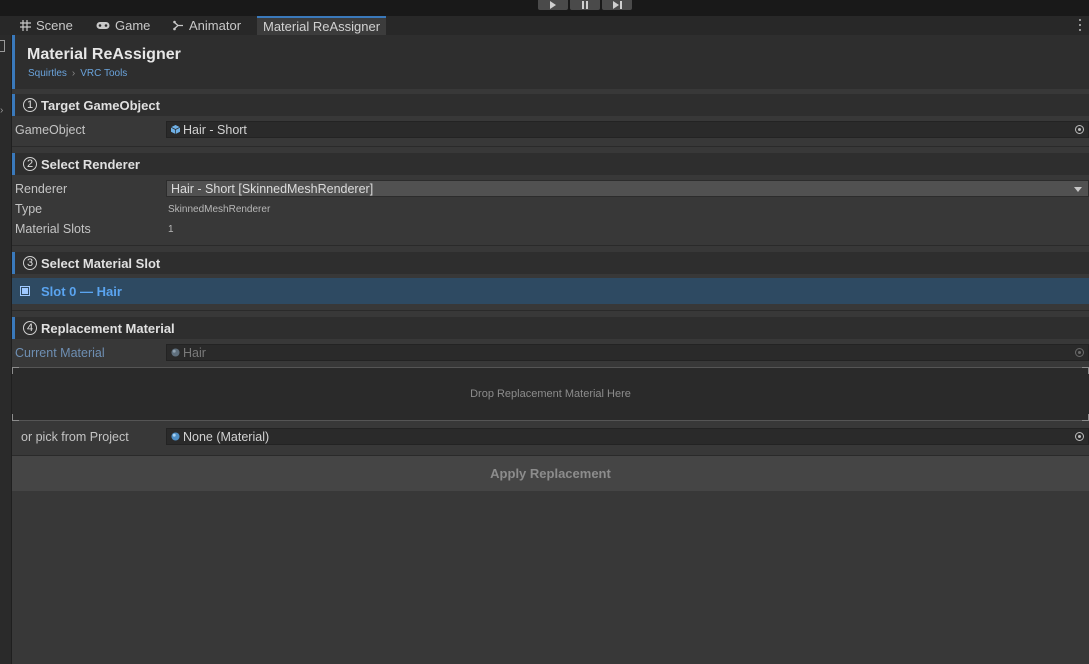 This screenshot has height=664, width=1089. What do you see at coordinates (627, 436) in the screenshot?
I see `replacement-material-field: None (Material)` at bounding box center [627, 436].